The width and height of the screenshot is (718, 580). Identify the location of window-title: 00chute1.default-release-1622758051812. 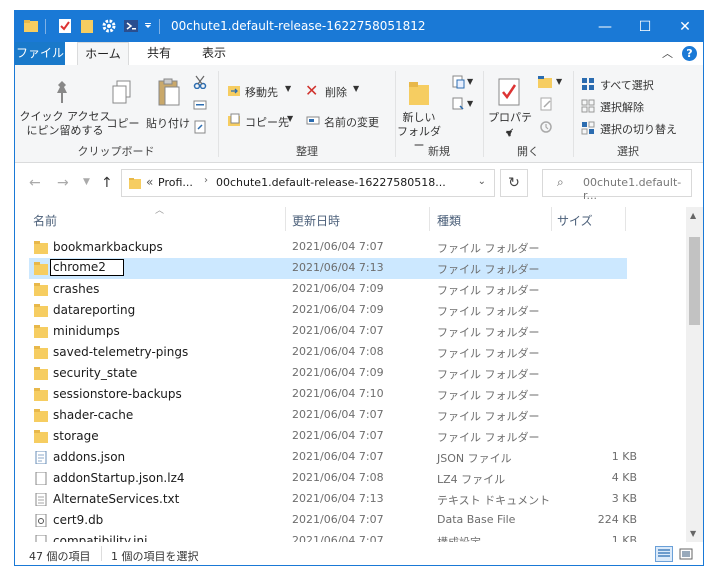
(298, 26).